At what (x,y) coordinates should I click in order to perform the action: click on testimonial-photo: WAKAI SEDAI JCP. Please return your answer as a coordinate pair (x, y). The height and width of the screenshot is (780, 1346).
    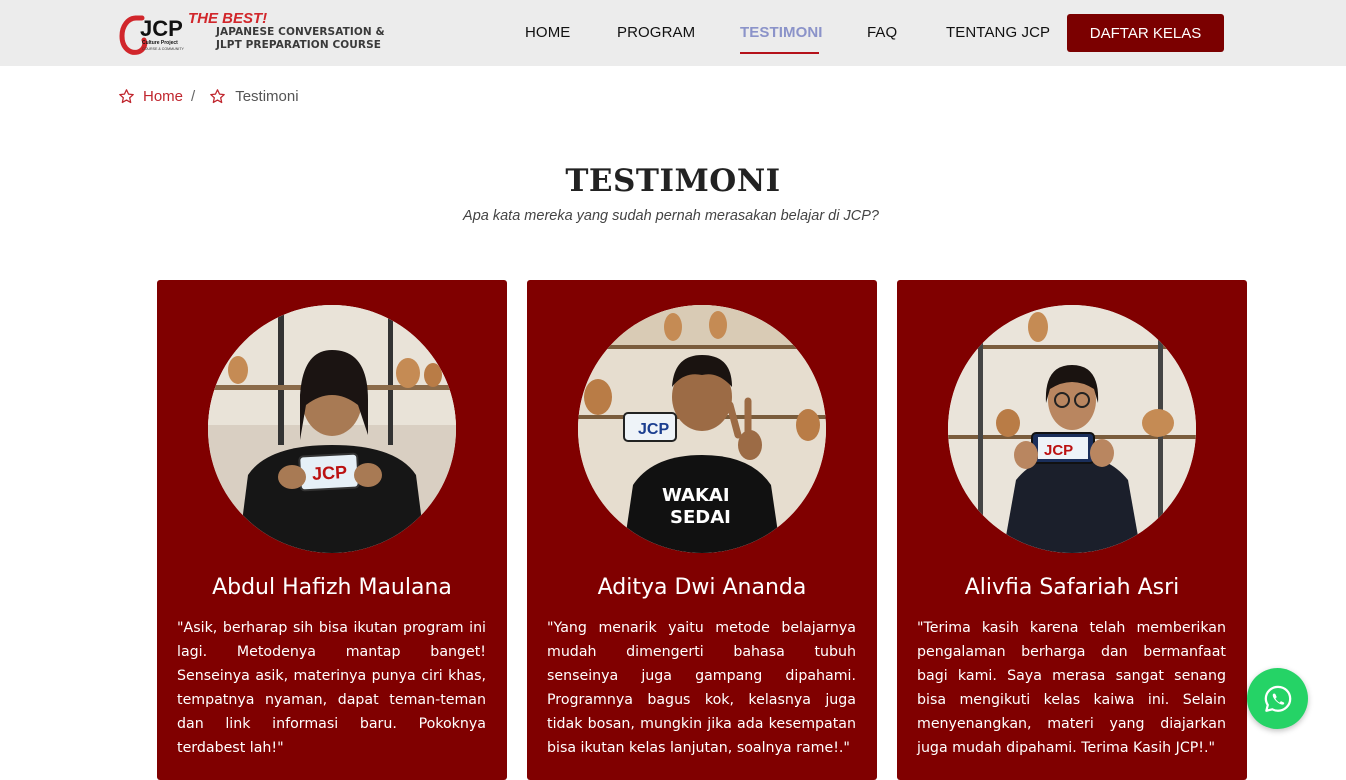
    Looking at the image, I should click on (702, 429).